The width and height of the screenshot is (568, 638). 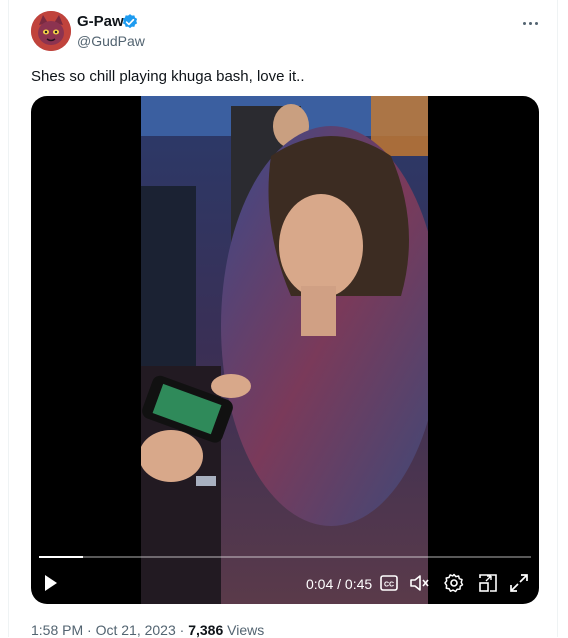 I want to click on views-label: Views, so click(x=244, y=630).